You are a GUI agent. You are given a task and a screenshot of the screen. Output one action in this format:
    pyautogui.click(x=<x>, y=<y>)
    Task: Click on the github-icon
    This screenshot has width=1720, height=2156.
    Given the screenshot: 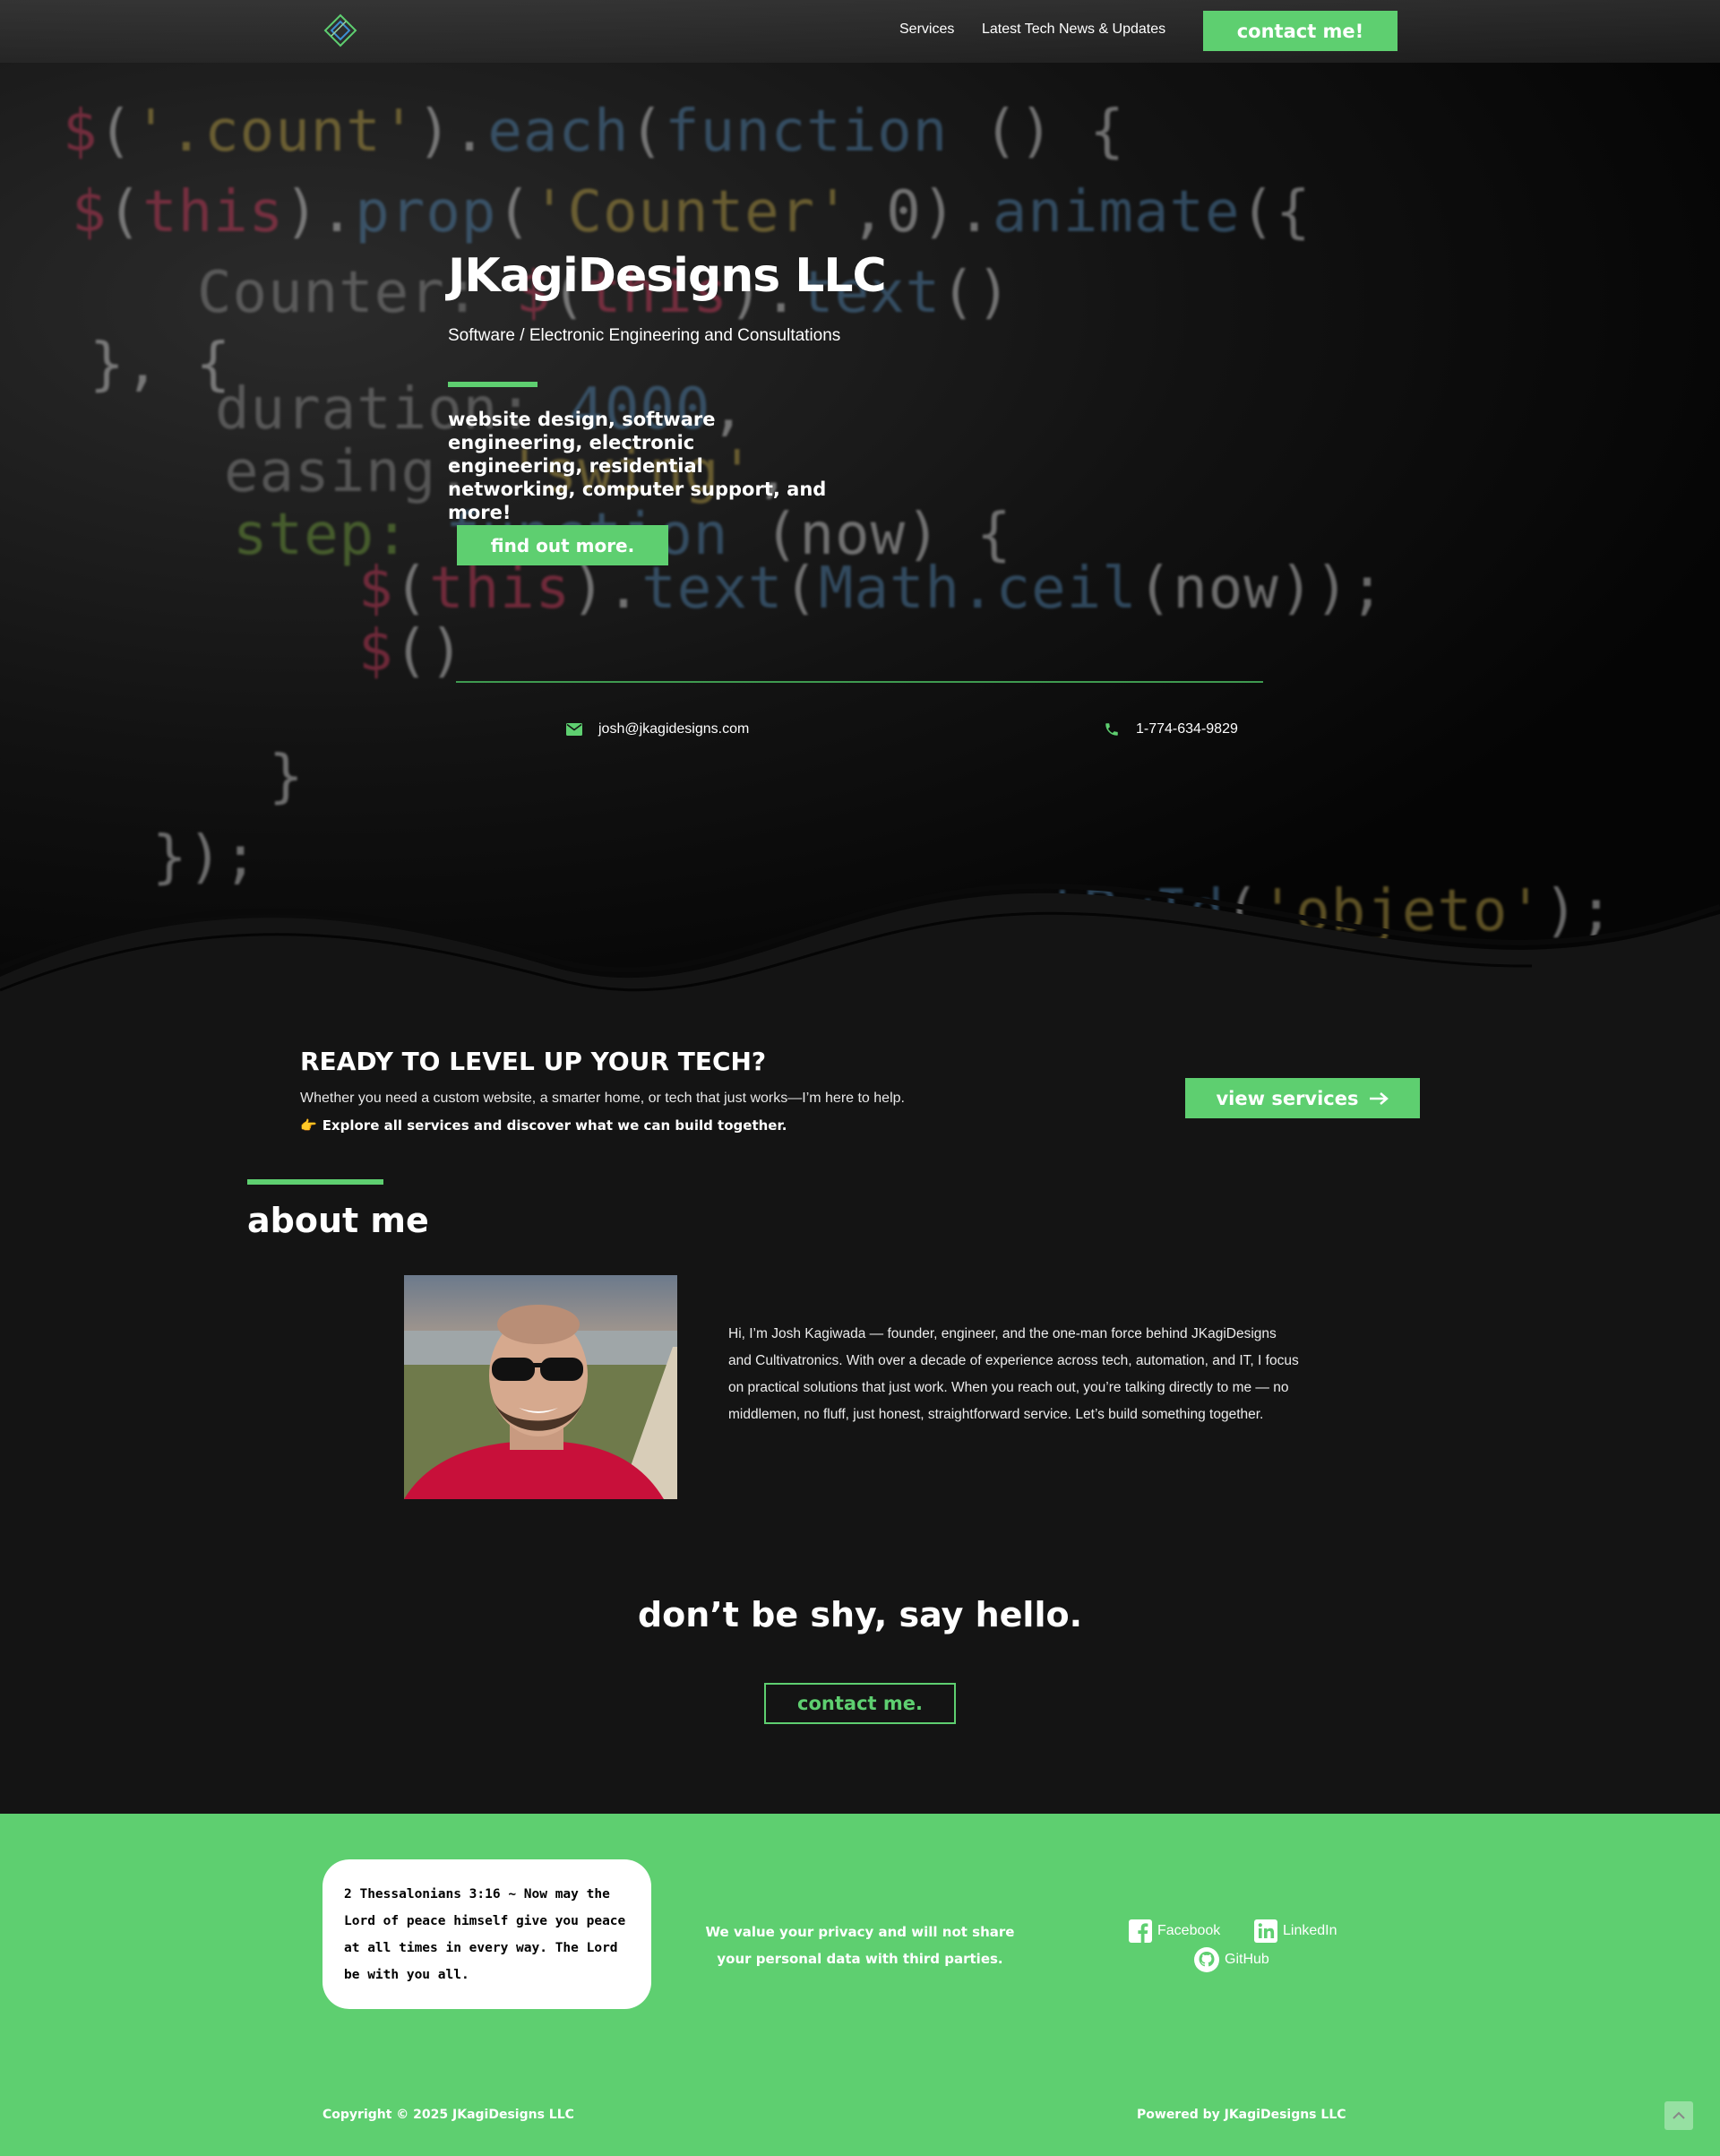 What is the action you would take?
    pyautogui.click(x=1206, y=1960)
    